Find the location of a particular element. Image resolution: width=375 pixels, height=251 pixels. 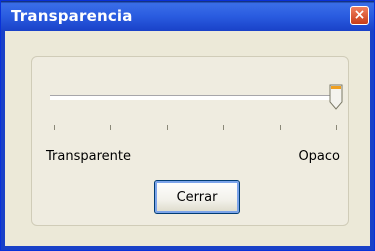

window-frame-right is located at coordinates (372, 140).